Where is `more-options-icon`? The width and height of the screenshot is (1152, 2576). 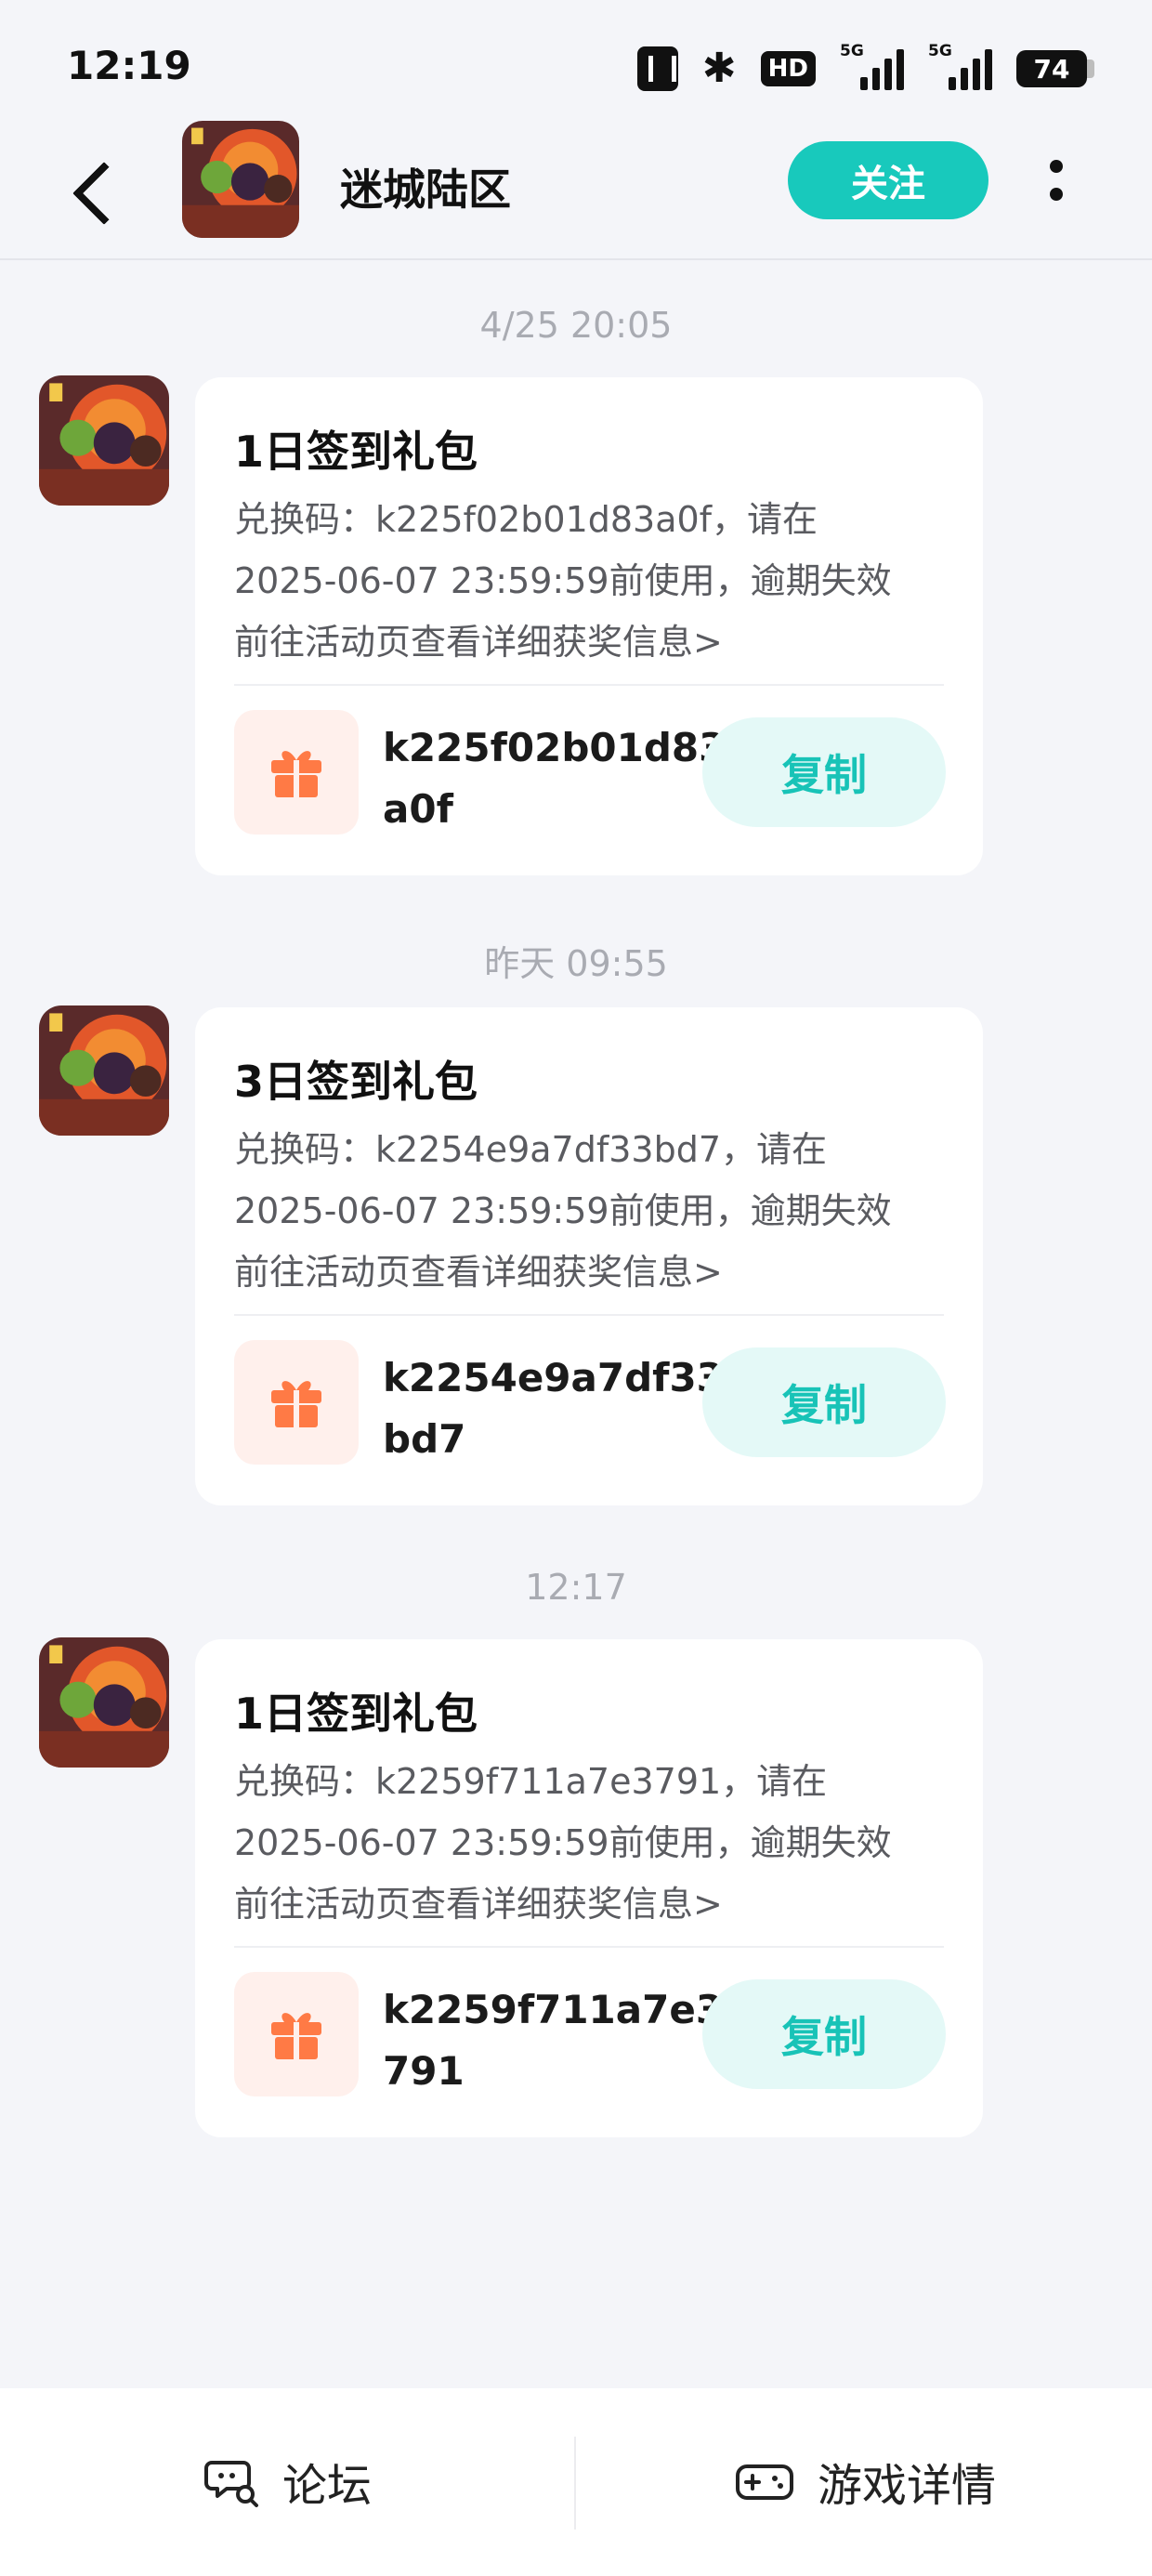 more-options-icon is located at coordinates (1055, 180).